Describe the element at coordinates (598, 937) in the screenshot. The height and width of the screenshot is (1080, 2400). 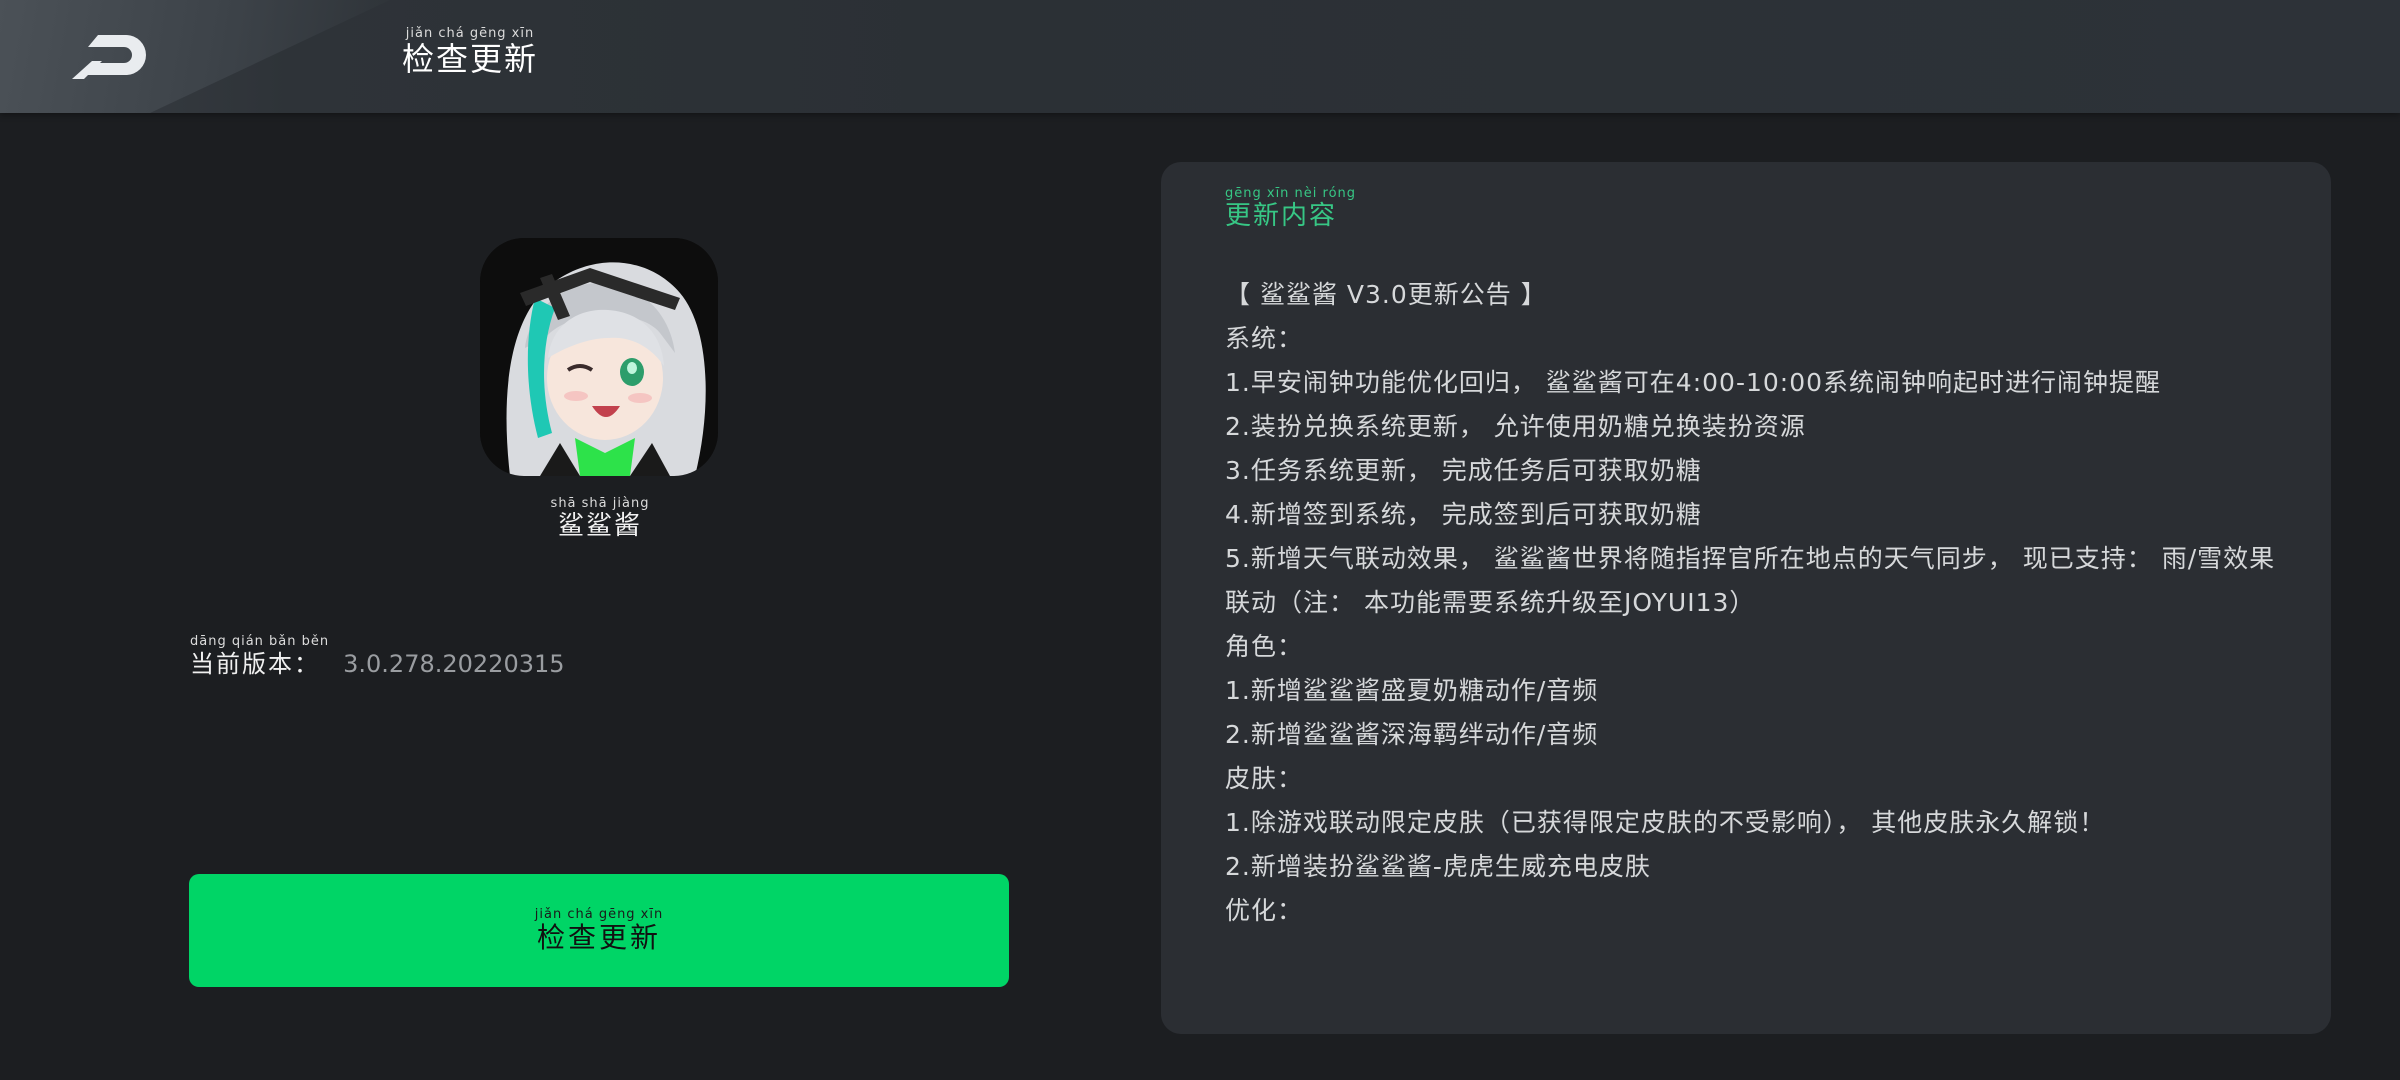
I see `check-update-button-label: 检查更新` at that location.